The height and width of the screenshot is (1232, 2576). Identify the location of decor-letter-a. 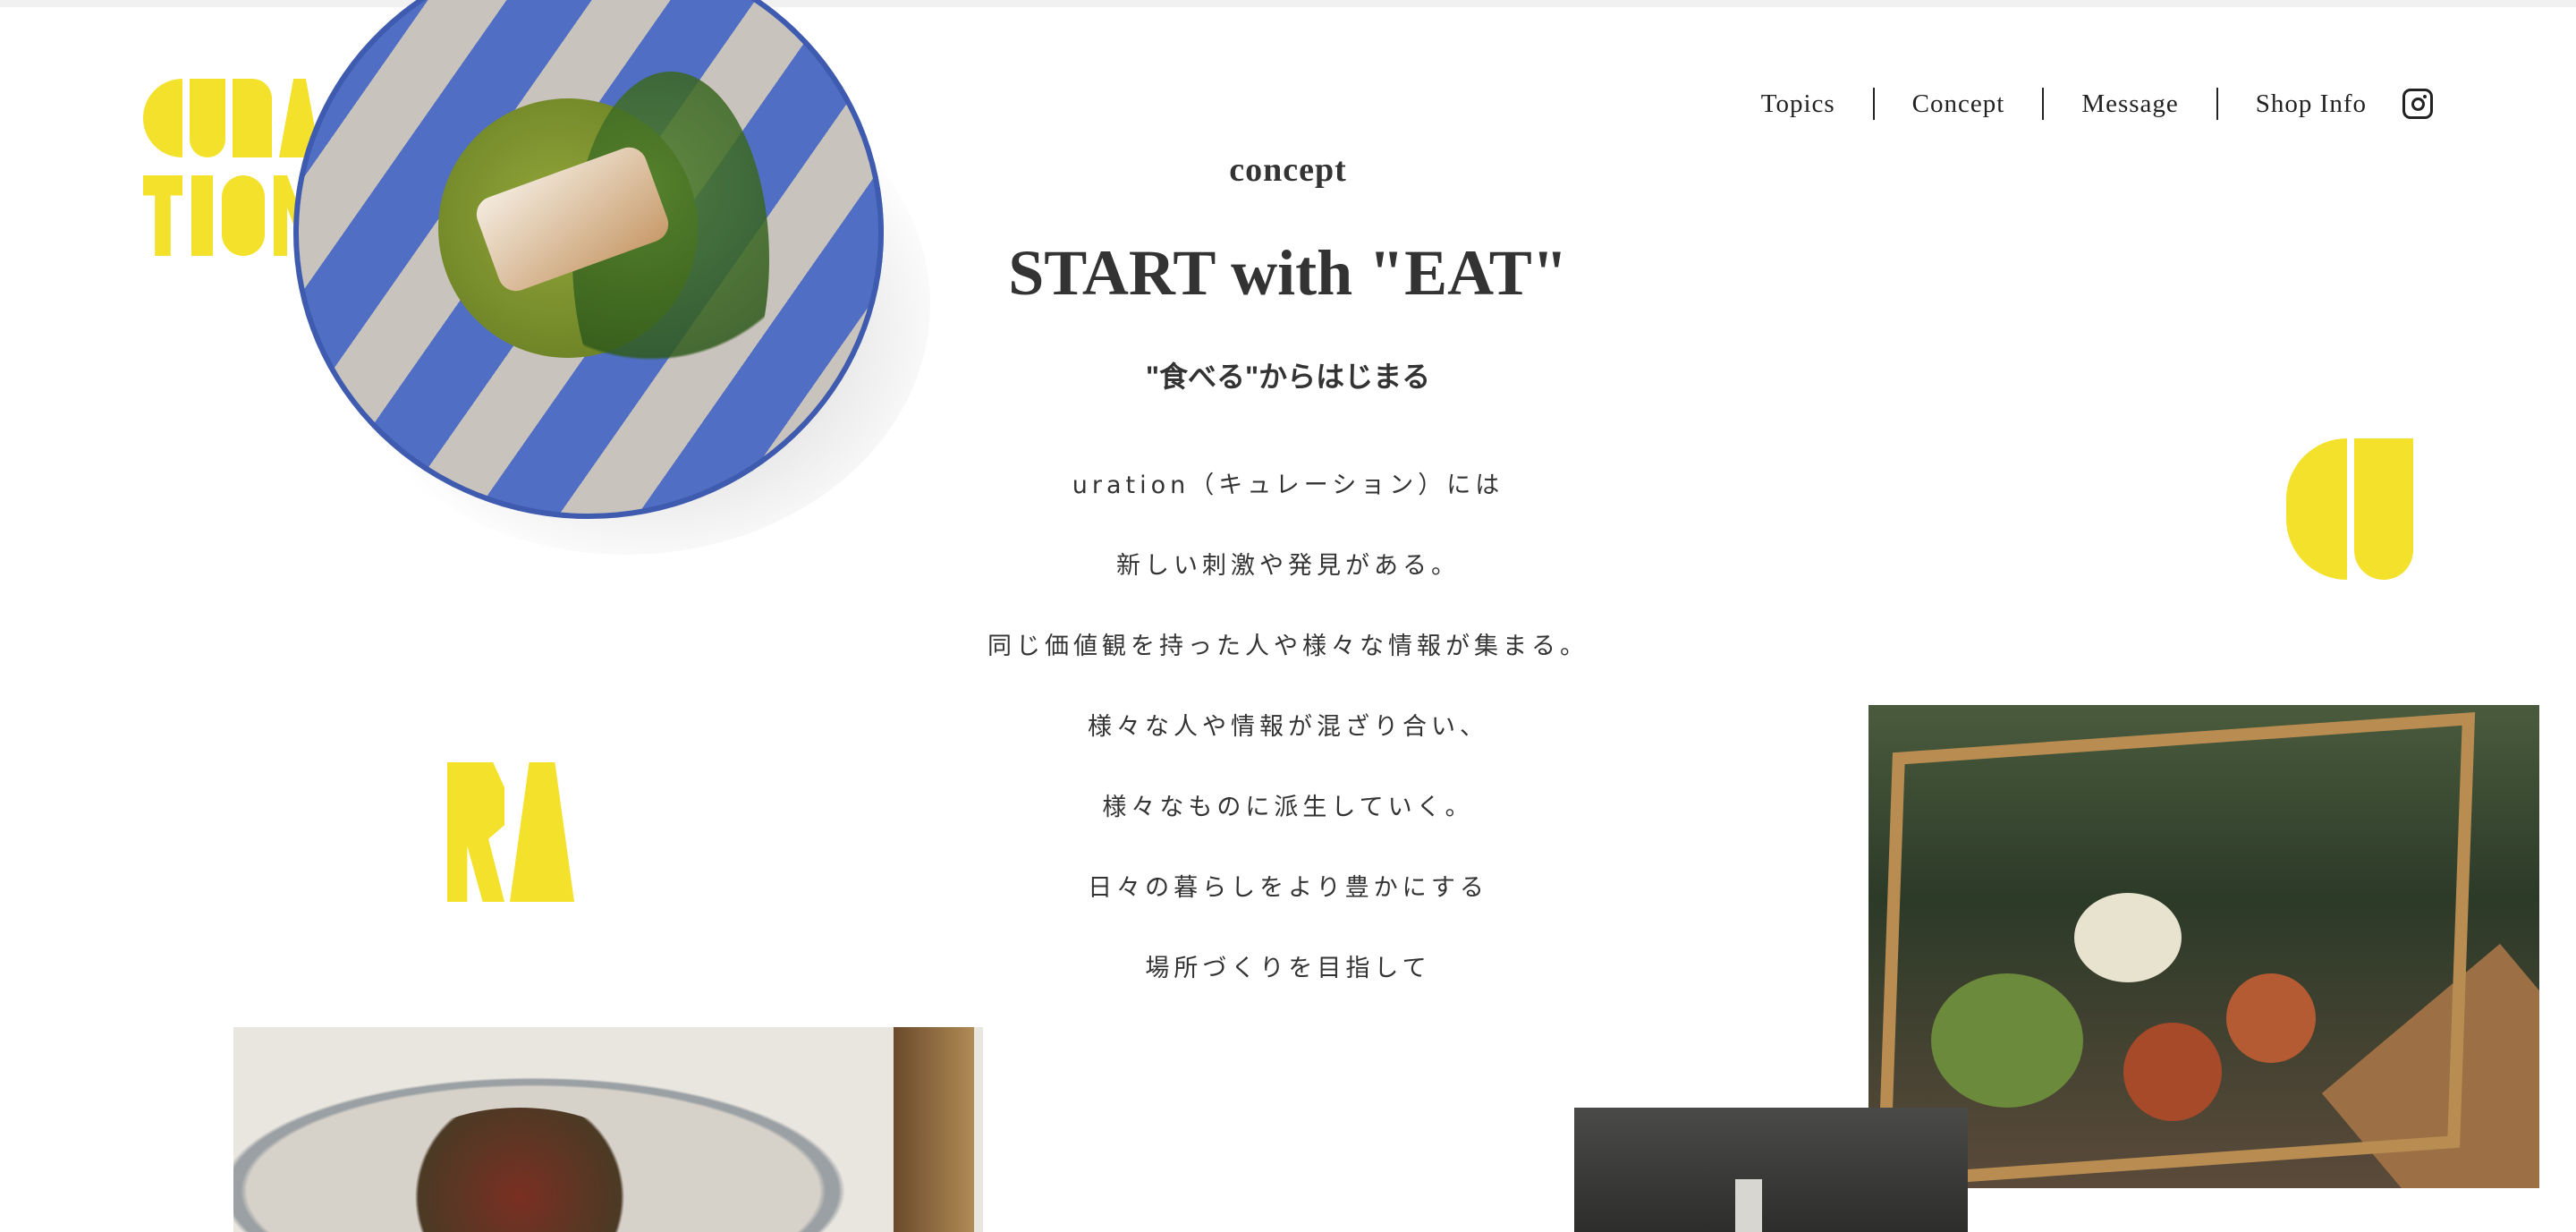
(542, 832).